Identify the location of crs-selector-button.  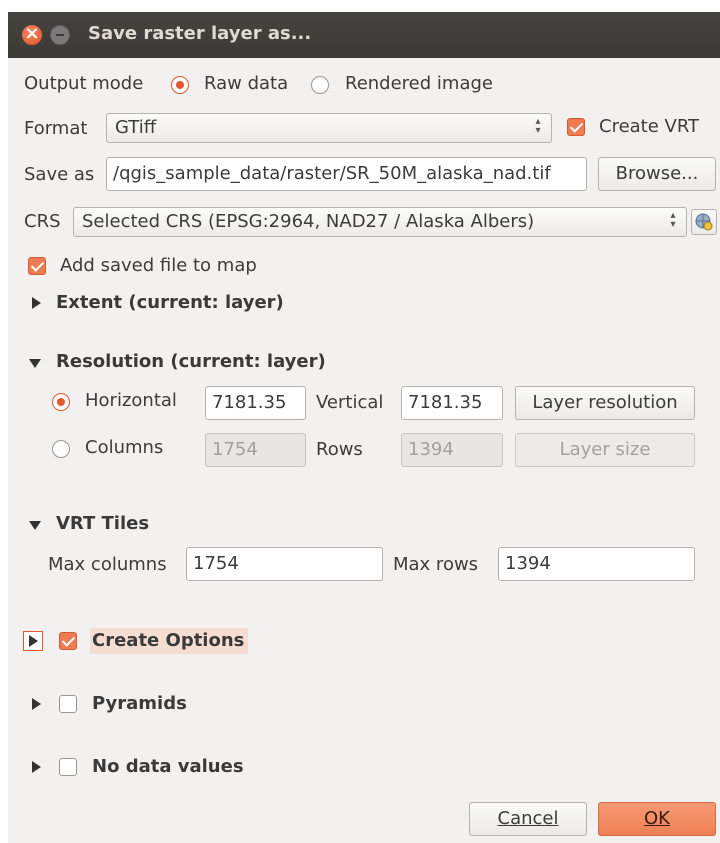
(704, 222).